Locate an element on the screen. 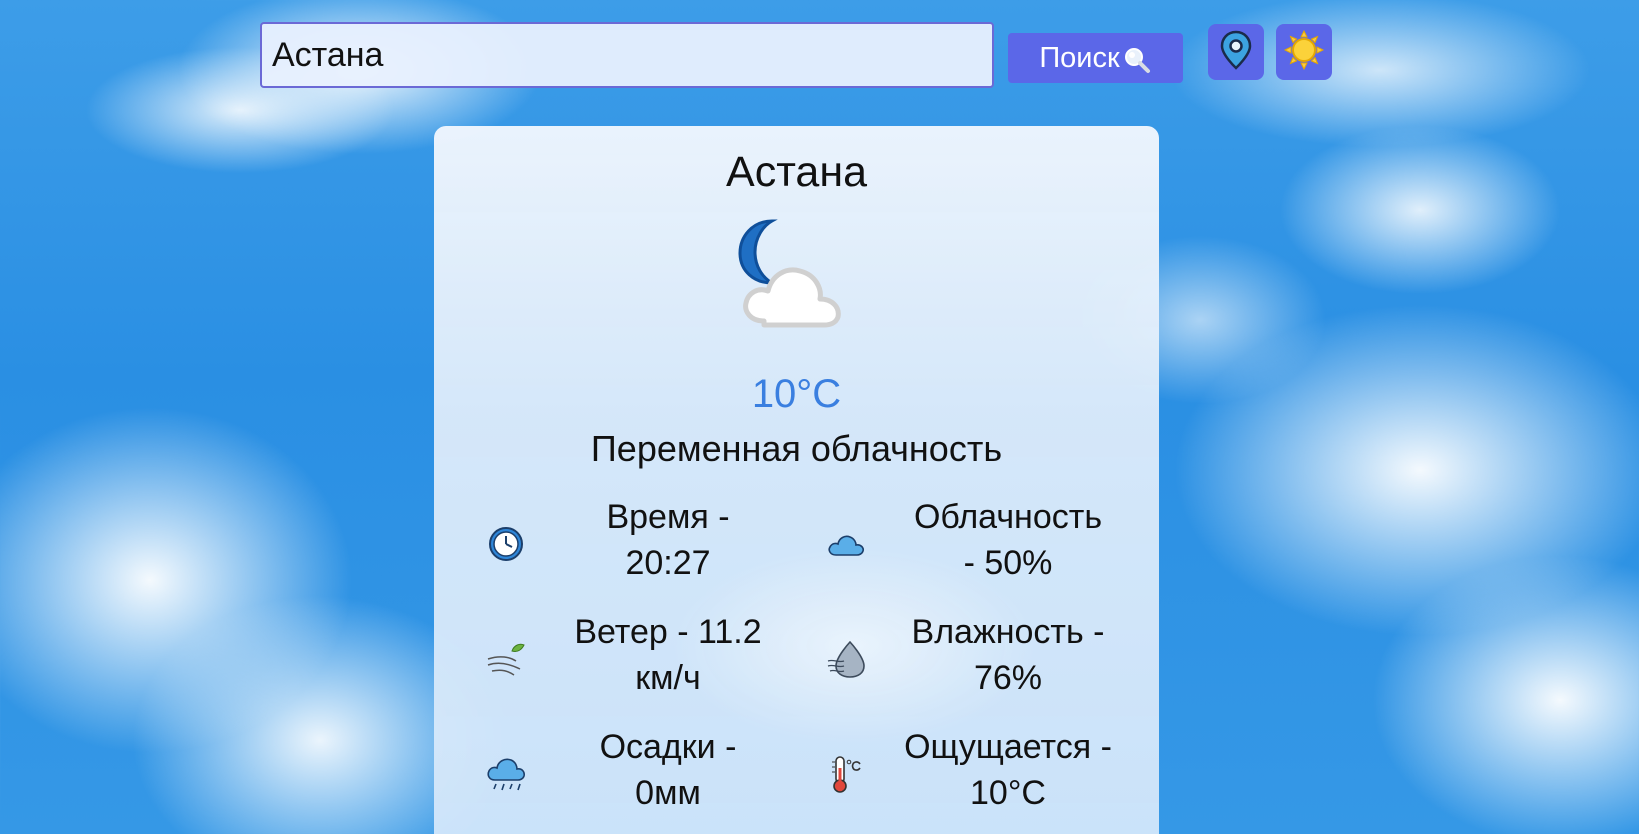 This screenshot has width=1639, height=834. clock-icon is located at coordinates (506, 544).